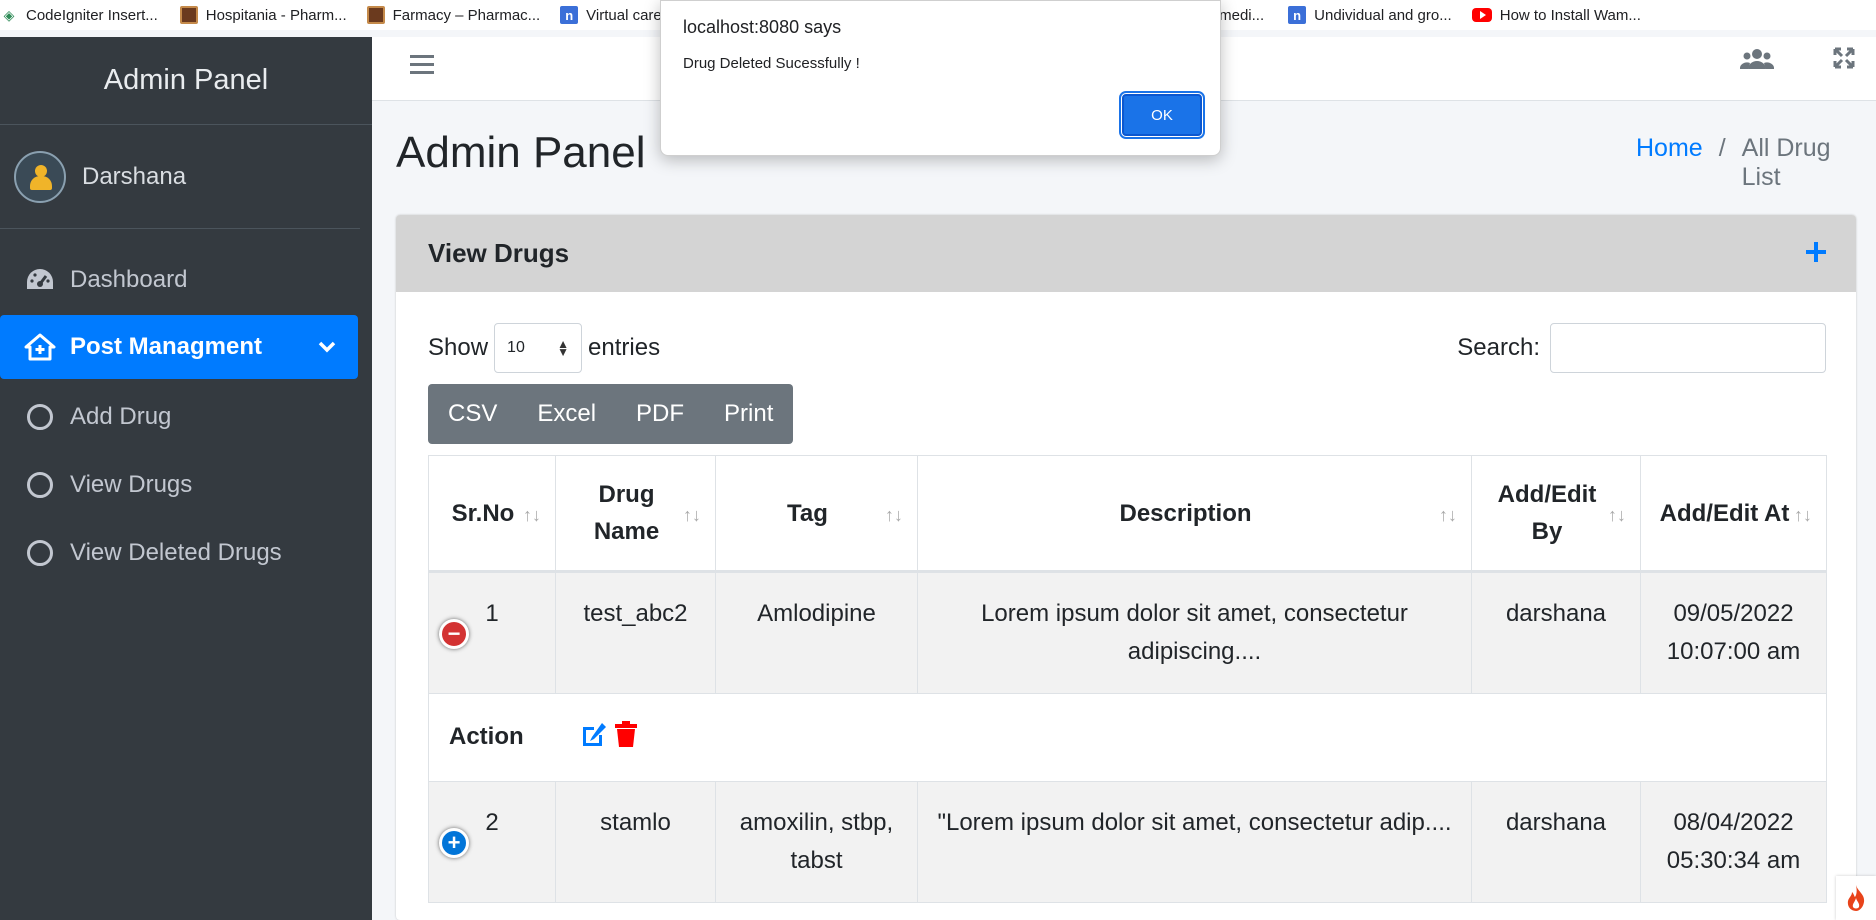 The height and width of the screenshot is (920, 1876). Describe the element at coordinates (1669, 163) in the screenshot. I see `breadcrumb-home: Home` at that location.